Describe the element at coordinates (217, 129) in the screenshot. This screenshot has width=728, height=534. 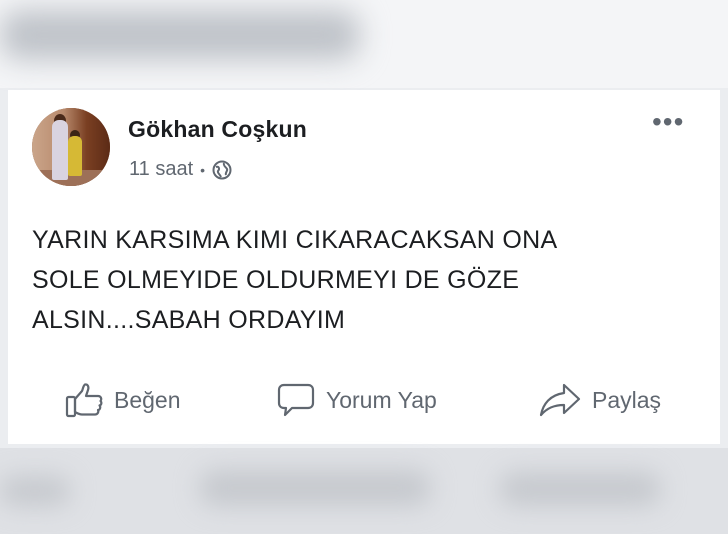
I see `post-author-name: Gökhan Coşkun` at that location.